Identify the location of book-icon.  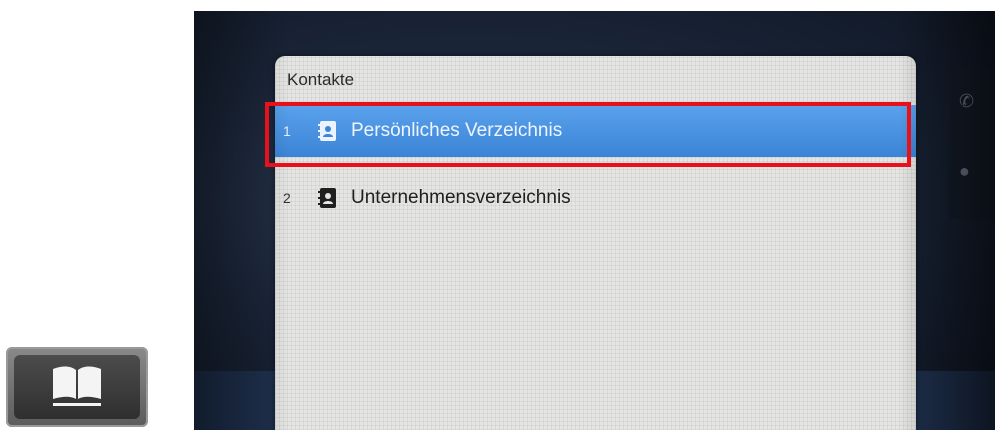
(77, 386).